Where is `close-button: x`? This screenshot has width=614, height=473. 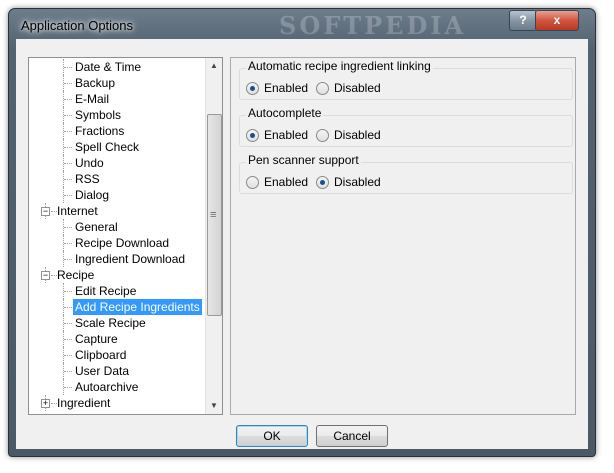 close-button: x is located at coordinates (557, 20).